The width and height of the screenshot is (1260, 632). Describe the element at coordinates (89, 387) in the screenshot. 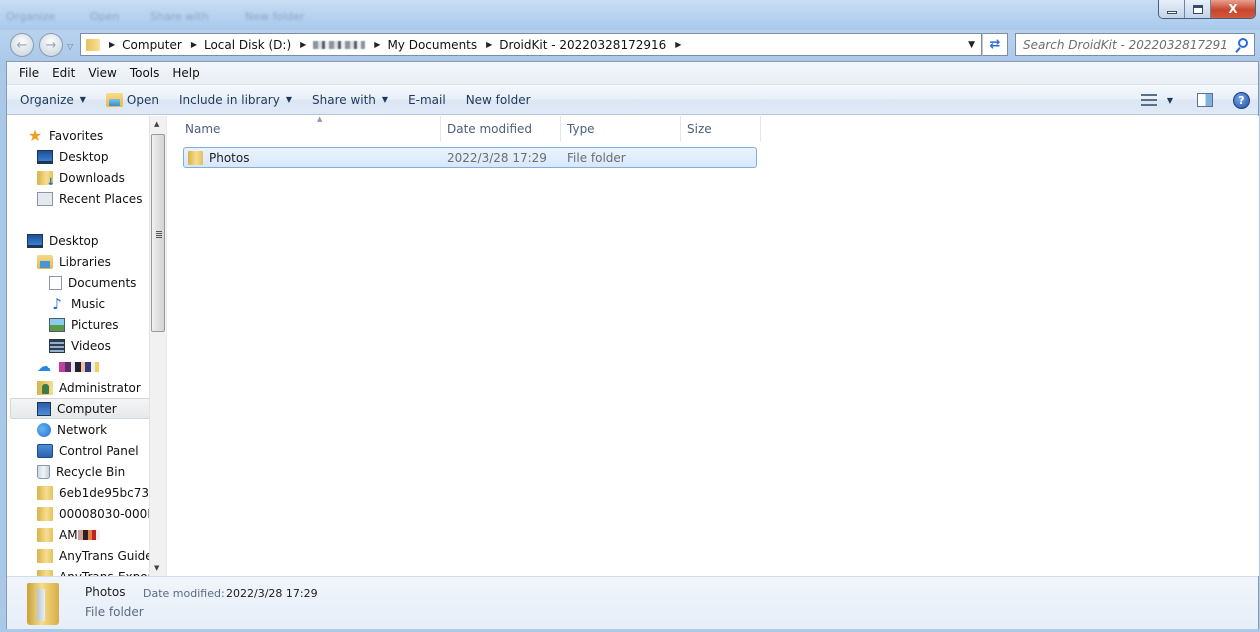

I see `nav-administrator: Administrator` at that location.